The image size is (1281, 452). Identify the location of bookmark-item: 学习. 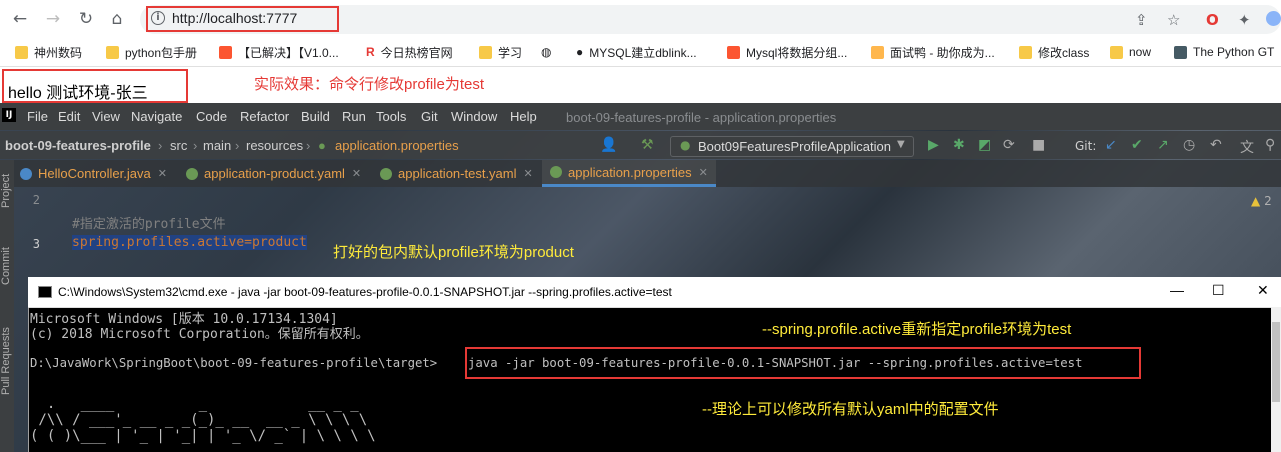
(500, 52).